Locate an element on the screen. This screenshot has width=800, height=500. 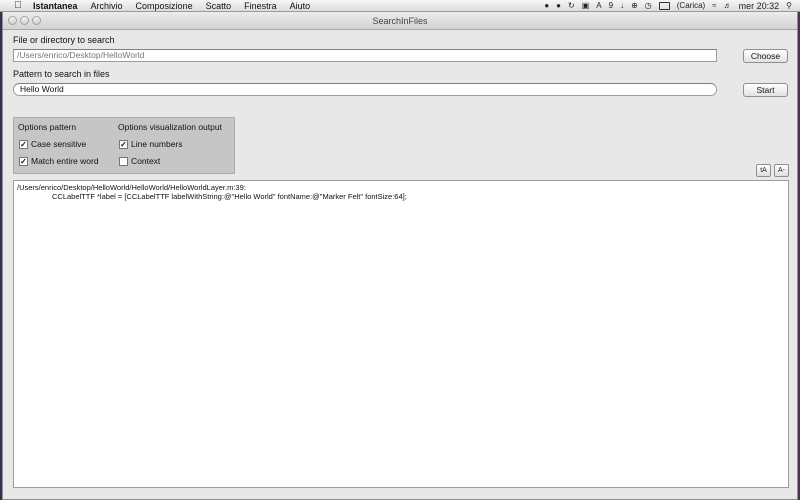
status-time-machine-icon: ◷ is located at coordinates (648, 6).